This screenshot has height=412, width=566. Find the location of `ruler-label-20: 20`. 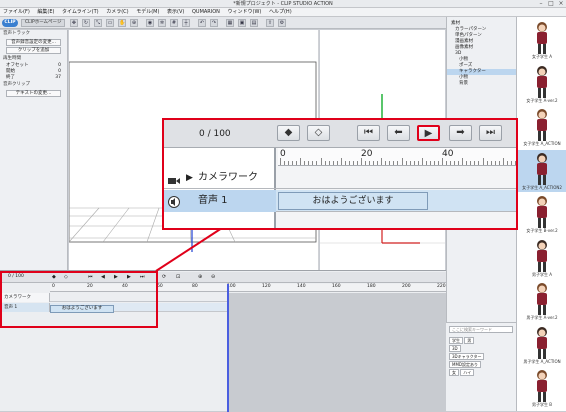

ruler-label-20: 20 is located at coordinates (367, 154).